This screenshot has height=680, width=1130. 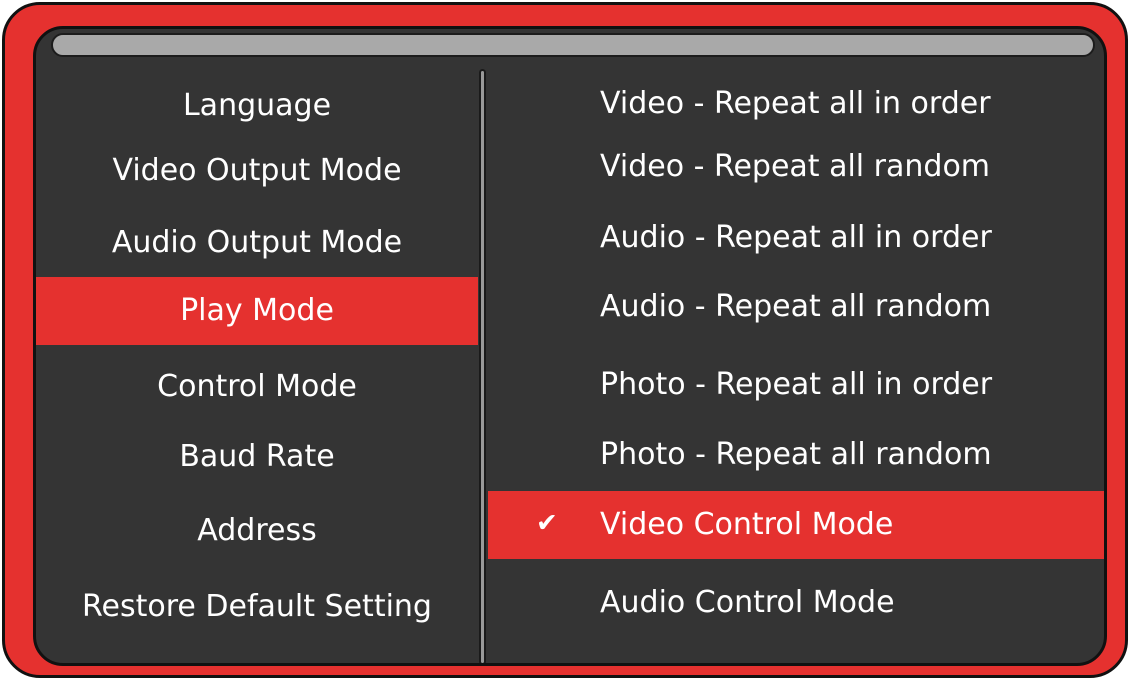 I want to click on option-label: Video Control Mode, so click(x=747, y=524).